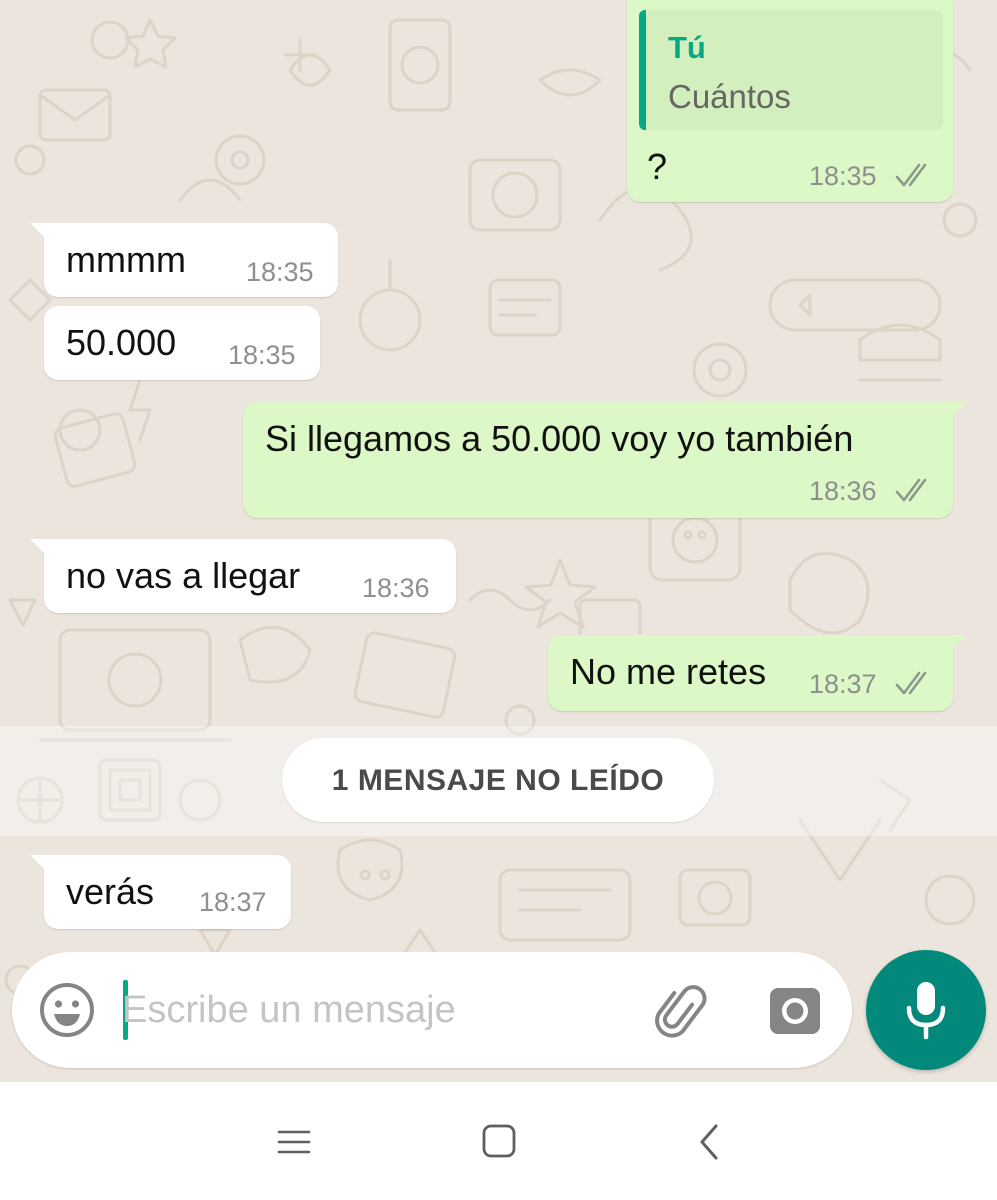  What do you see at coordinates (668, 671) in the screenshot?
I see `message-text: No me retes` at bounding box center [668, 671].